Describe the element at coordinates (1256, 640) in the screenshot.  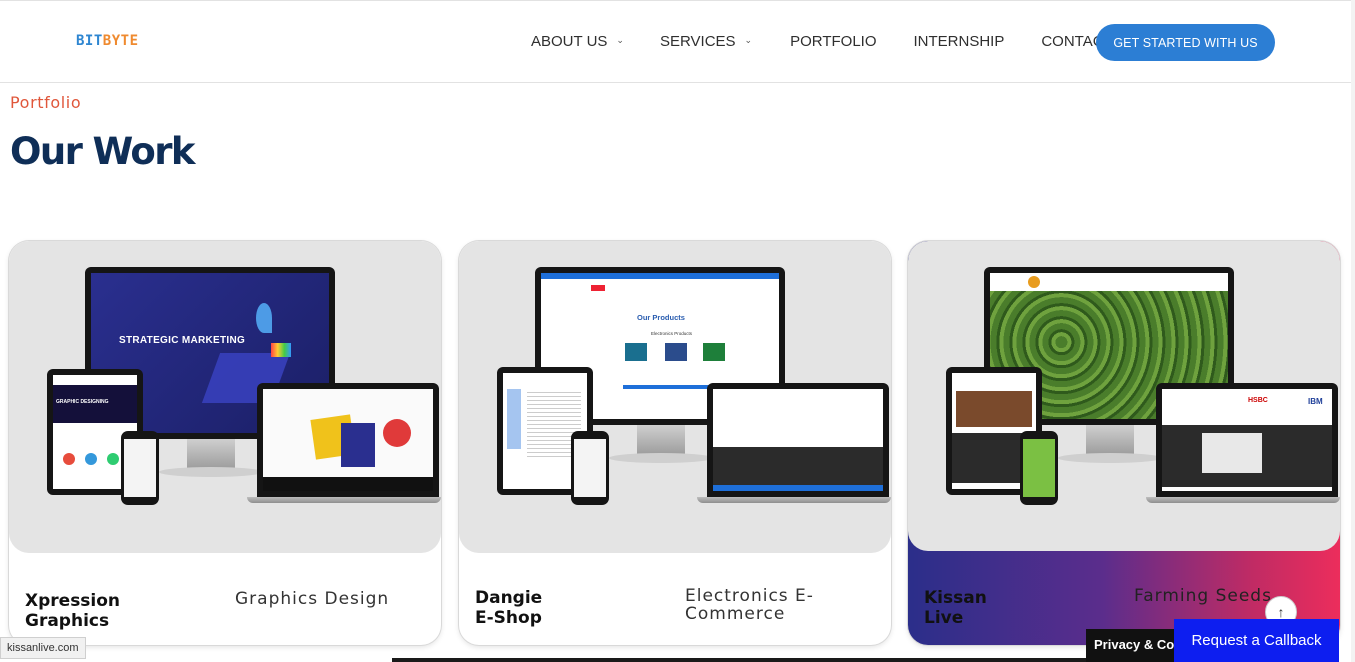
I see `request-callback-button: Request a Callback` at that location.